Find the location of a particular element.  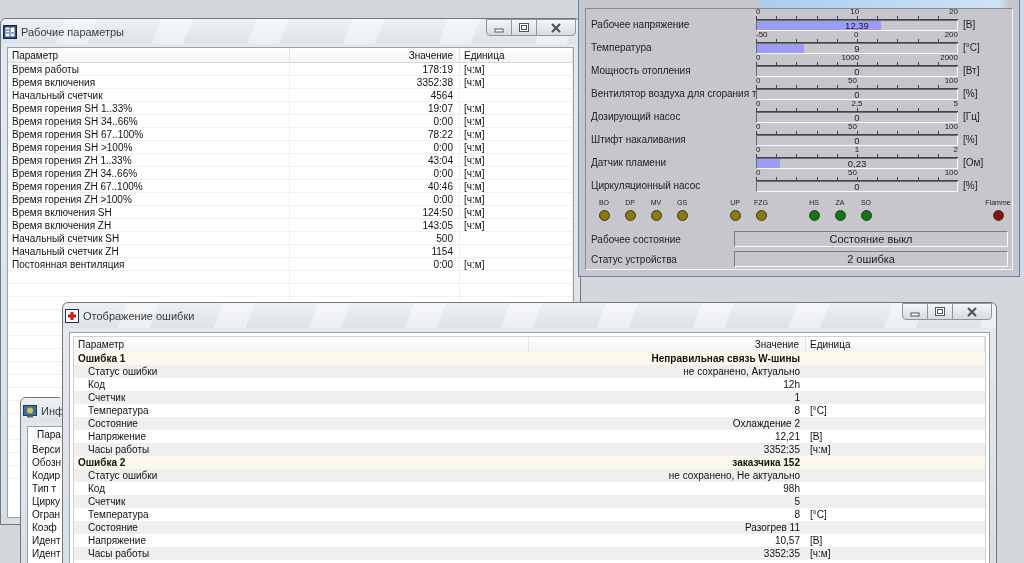

table-cell: 3352:38 is located at coordinates (375, 82).